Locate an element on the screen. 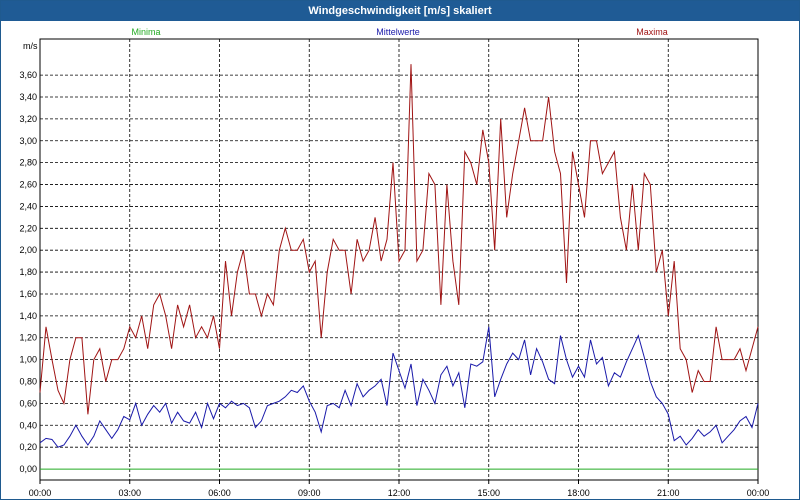 This screenshot has height=500, width=800. window-title: Windgeschwindigkeit [m/s] skaliert is located at coordinates (400, 11).